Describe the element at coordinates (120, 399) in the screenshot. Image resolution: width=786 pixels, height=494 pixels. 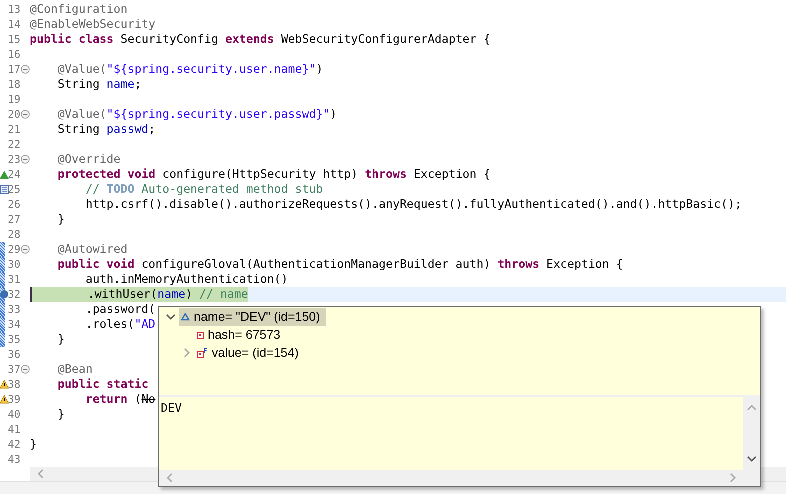
I see `code-line: return (No` at that location.